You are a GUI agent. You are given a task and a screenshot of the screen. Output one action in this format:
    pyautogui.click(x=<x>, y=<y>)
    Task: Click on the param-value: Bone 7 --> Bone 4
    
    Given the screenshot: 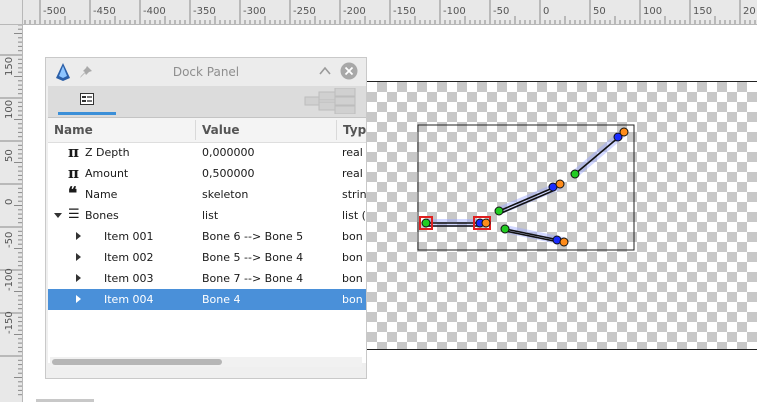 What is the action you would take?
    pyautogui.click(x=252, y=278)
    